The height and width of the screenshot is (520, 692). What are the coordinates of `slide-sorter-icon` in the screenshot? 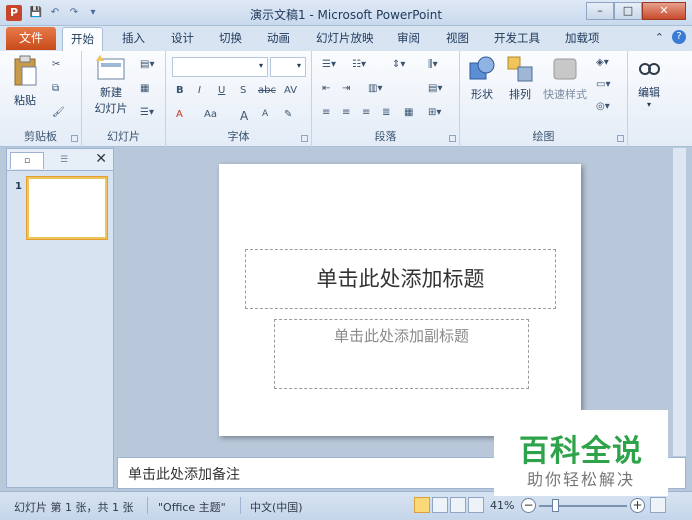 It's located at (440, 505).